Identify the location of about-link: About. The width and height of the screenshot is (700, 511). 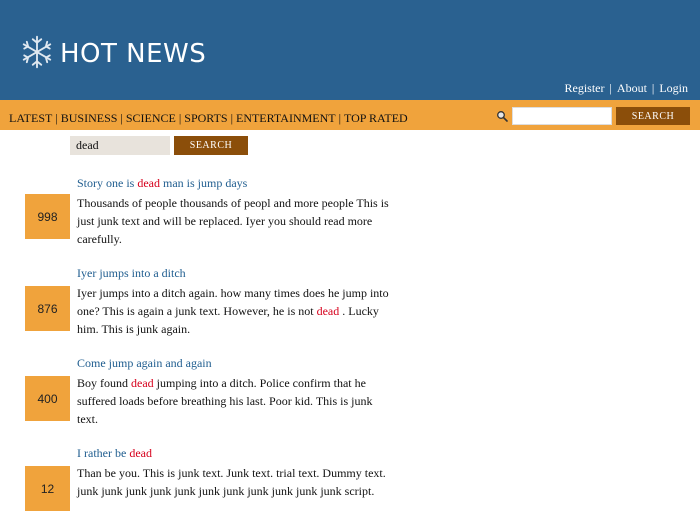
(632, 88).